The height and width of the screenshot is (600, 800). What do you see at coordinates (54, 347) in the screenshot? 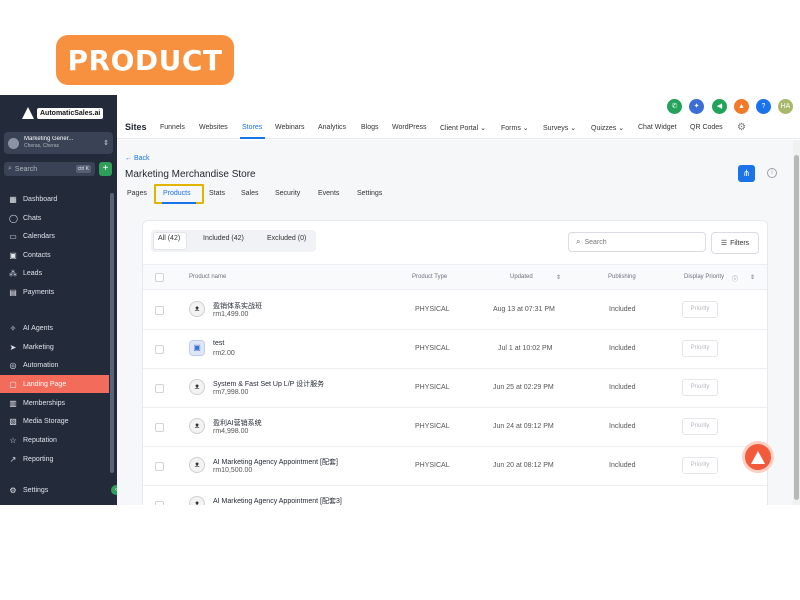
I see `sidebar-item-marketing: ➤ Marketing` at bounding box center [54, 347].